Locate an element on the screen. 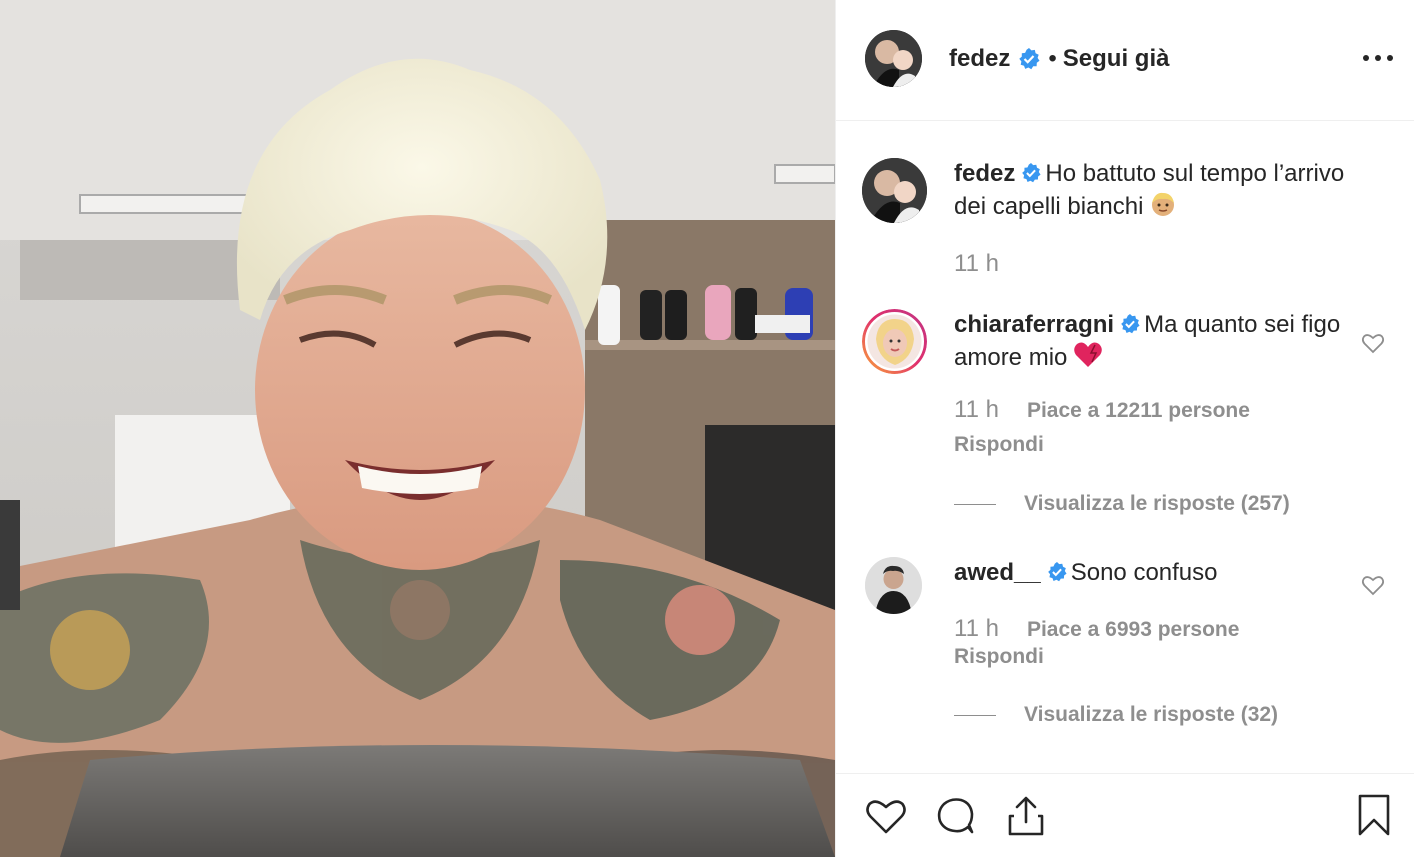 The height and width of the screenshot is (857, 1414). caption-meta: 11 h is located at coordinates (990, 264).